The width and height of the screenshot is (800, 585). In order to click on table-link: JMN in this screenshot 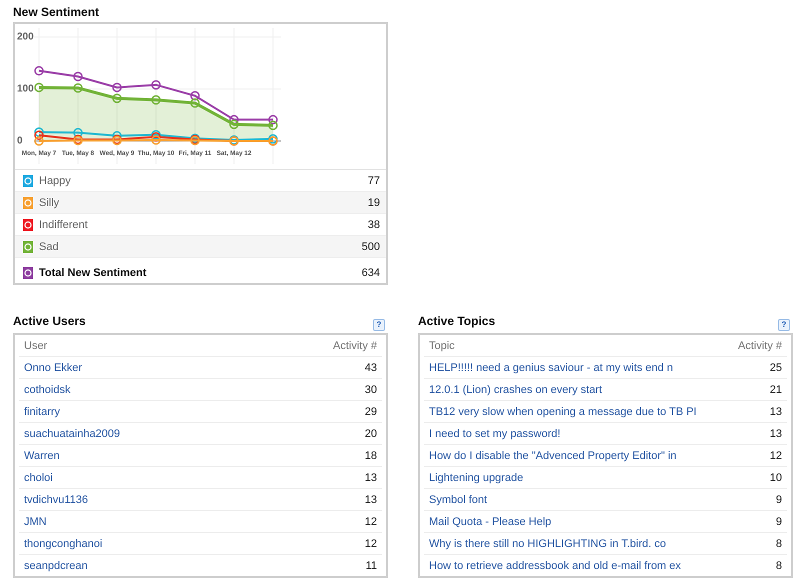, I will do `click(35, 522)`.